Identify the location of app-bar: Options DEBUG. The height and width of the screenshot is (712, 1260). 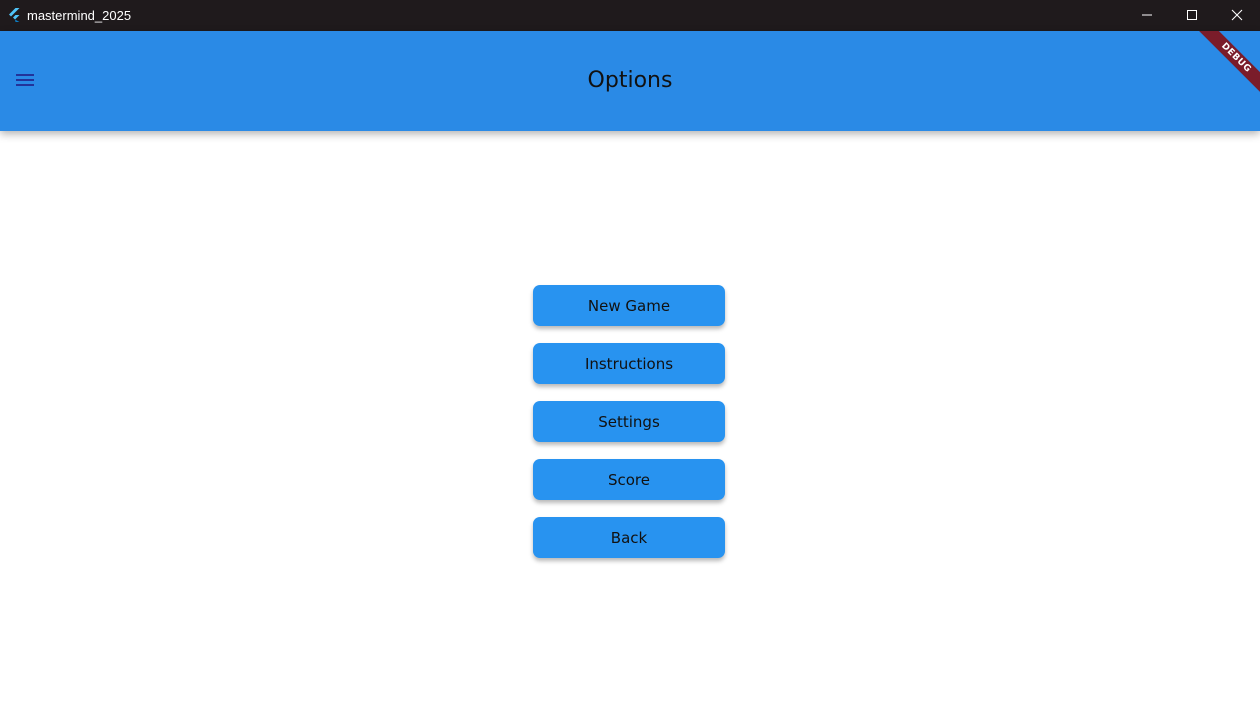
(630, 81).